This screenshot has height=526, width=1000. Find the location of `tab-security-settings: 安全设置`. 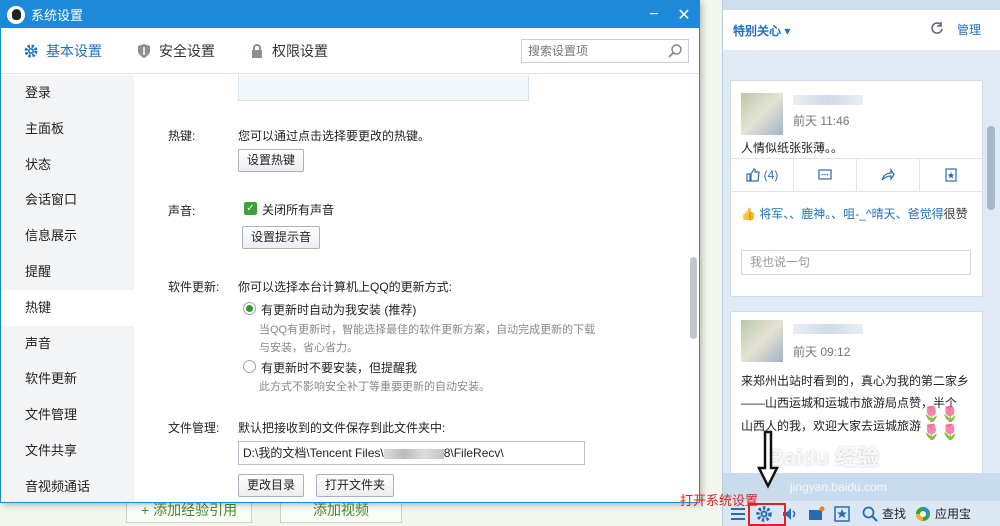

tab-security-settings: 安全设置 is located at coordinates (175, 51).